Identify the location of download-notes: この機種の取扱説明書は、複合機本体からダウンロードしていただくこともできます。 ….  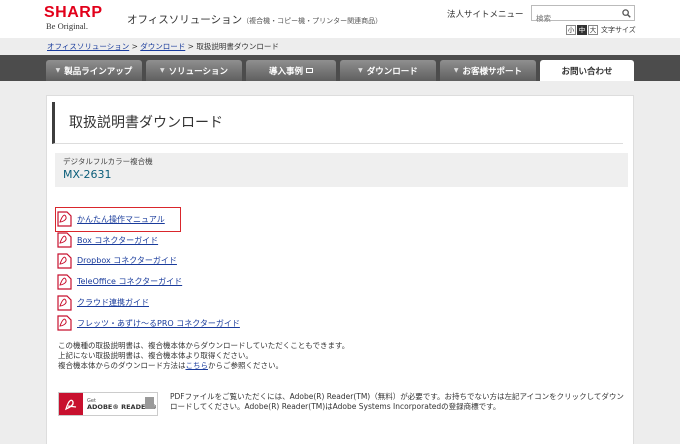
(203, 356).